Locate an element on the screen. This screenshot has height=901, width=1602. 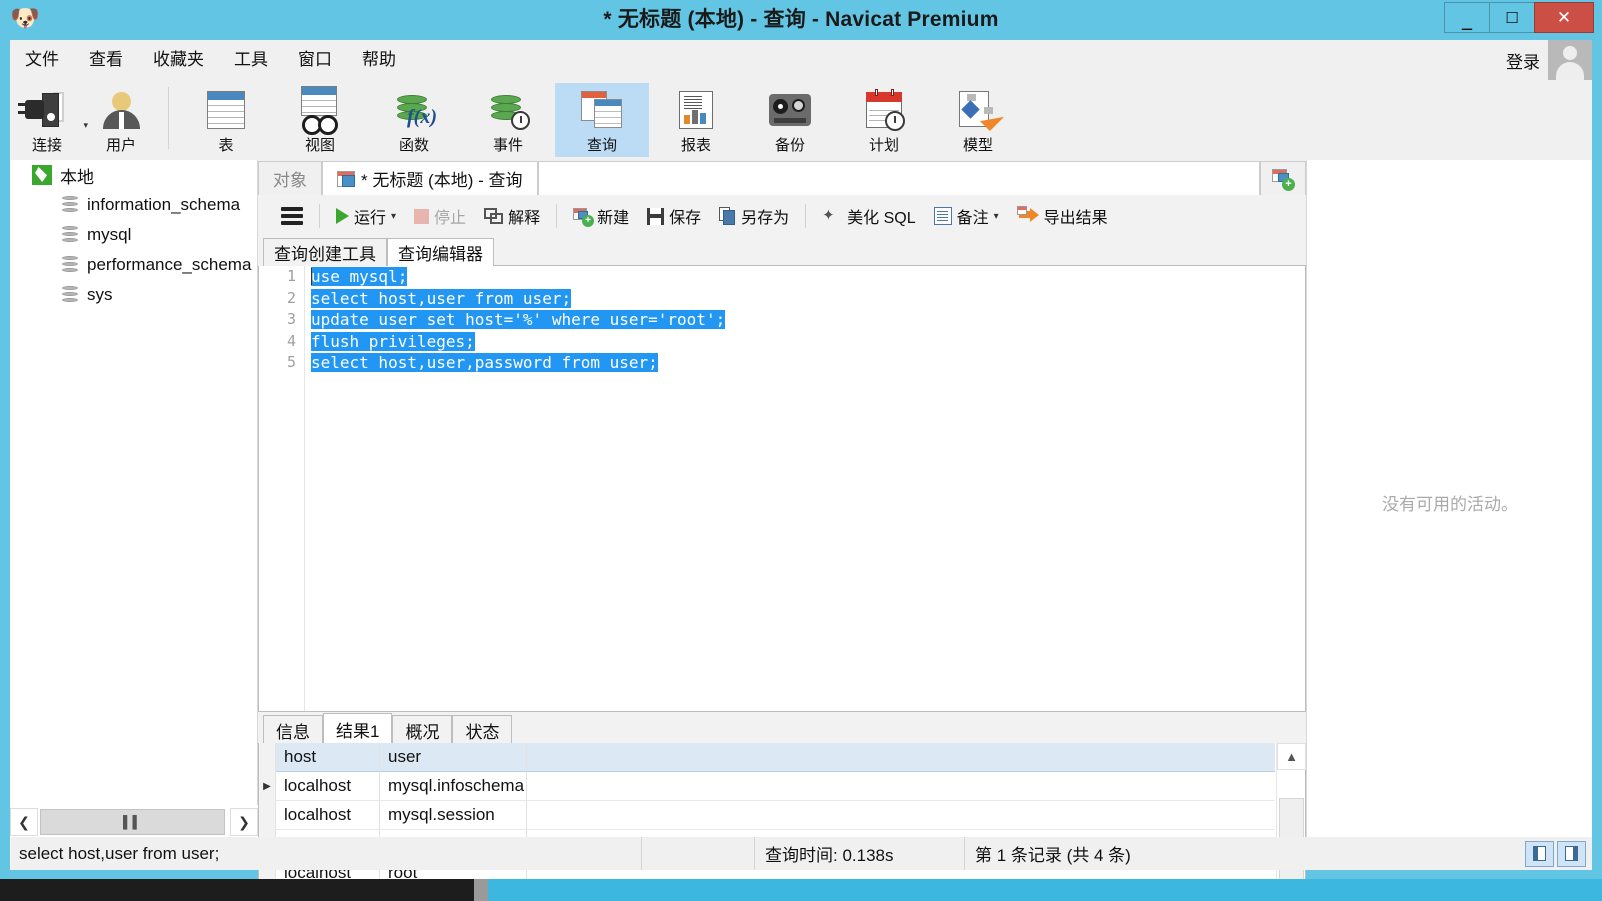
tab-query-builder: 查询创建工具 is located at coordinates (325, 252).